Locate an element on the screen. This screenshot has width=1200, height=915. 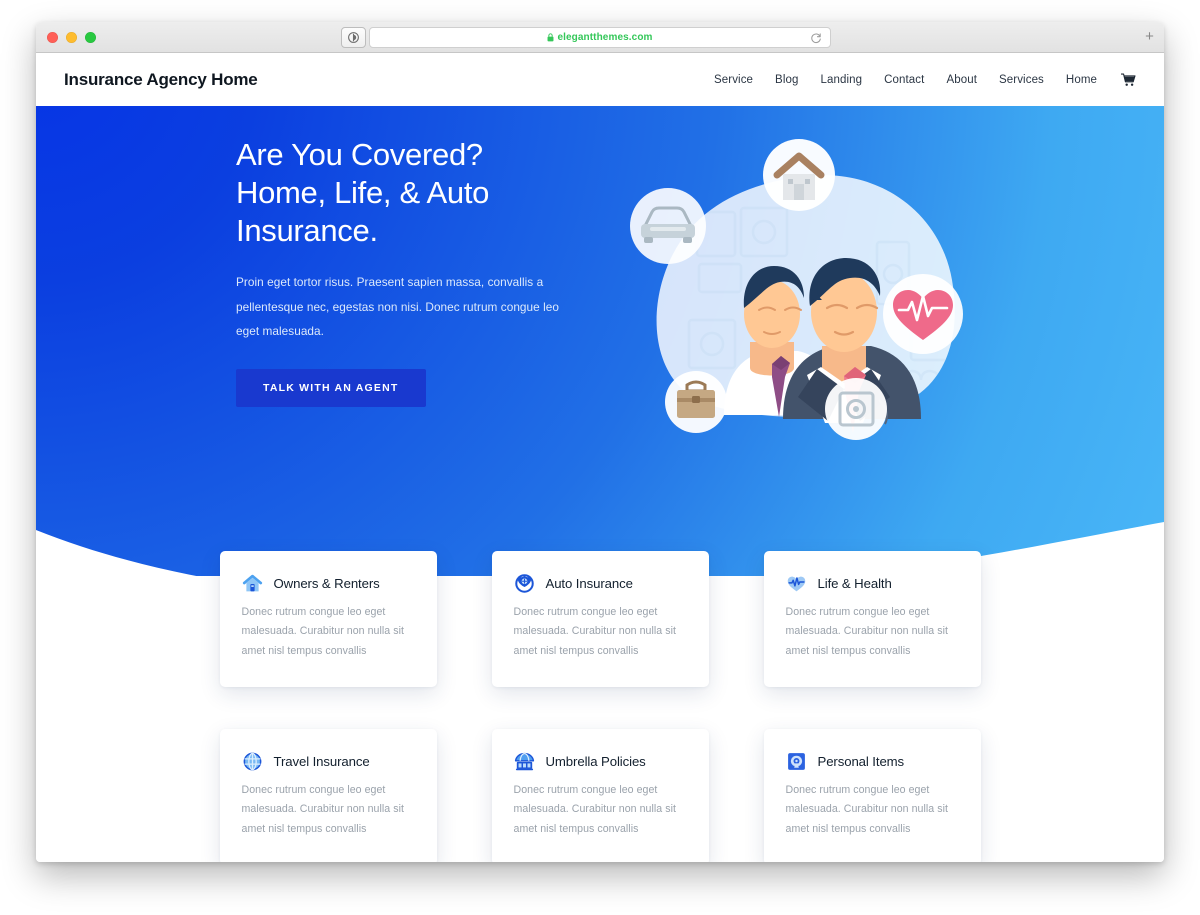
card-header: Auto Insurance is located at coordinates (600, 583).